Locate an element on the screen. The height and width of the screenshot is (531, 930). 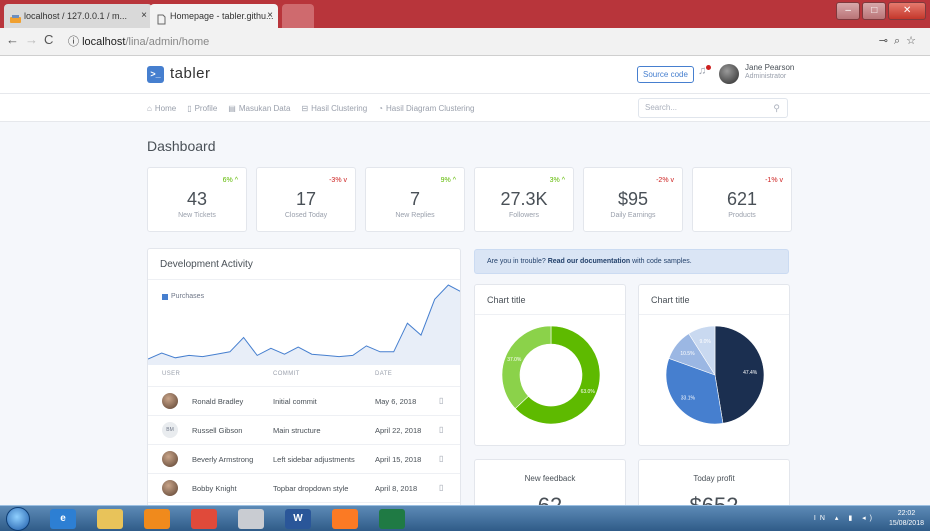
column-header-date: DATE is located at coordinates (384, 374).